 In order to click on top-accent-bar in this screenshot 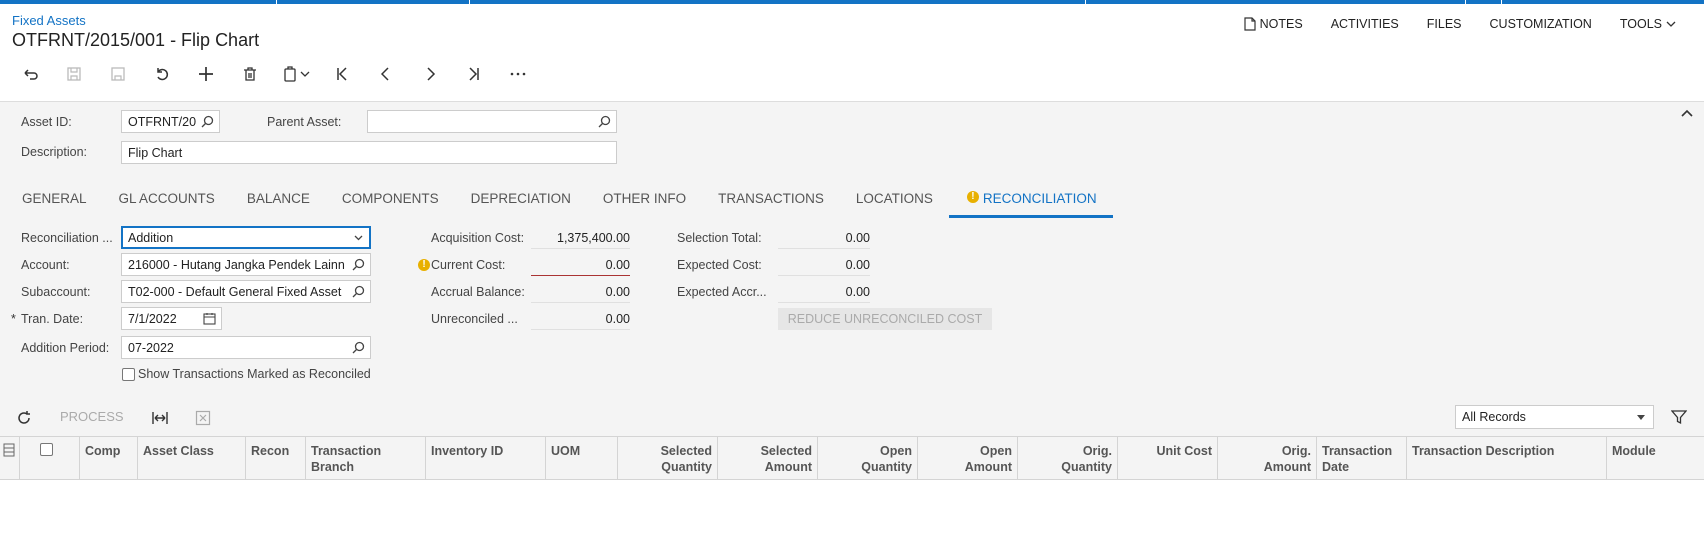, I will do `click(852, 2)`.